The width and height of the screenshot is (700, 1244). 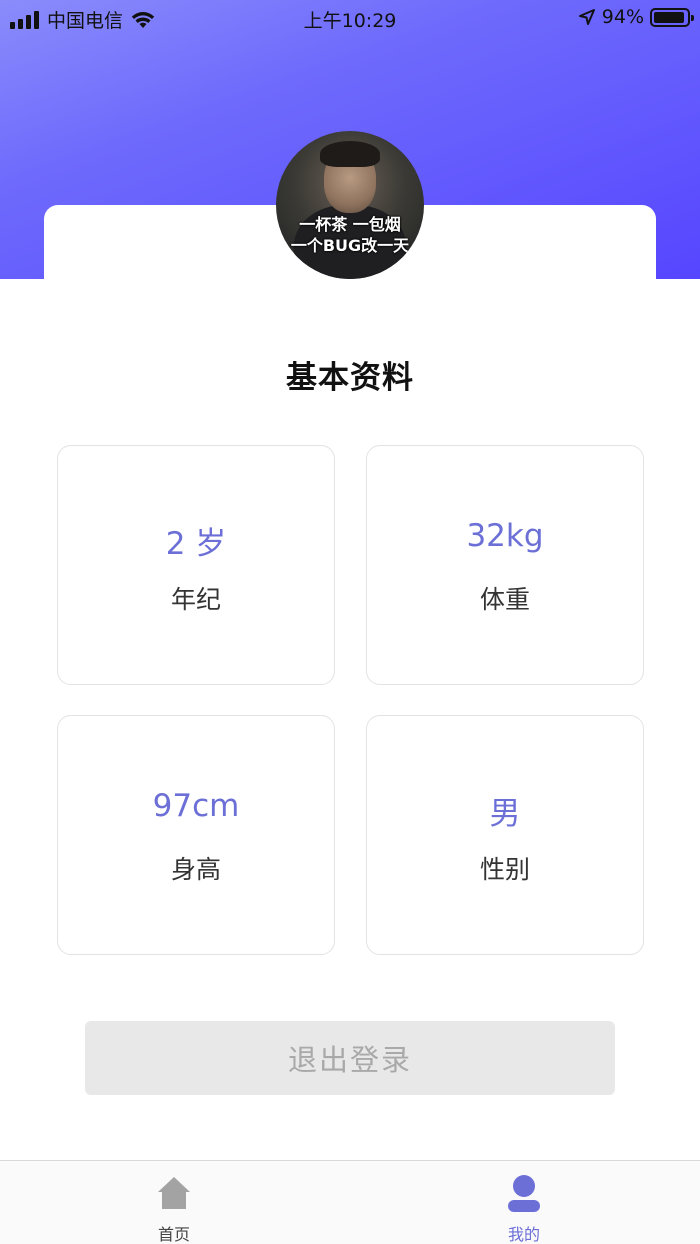 I want to click on section-title: 基本资料, so click(x=350, y=378).